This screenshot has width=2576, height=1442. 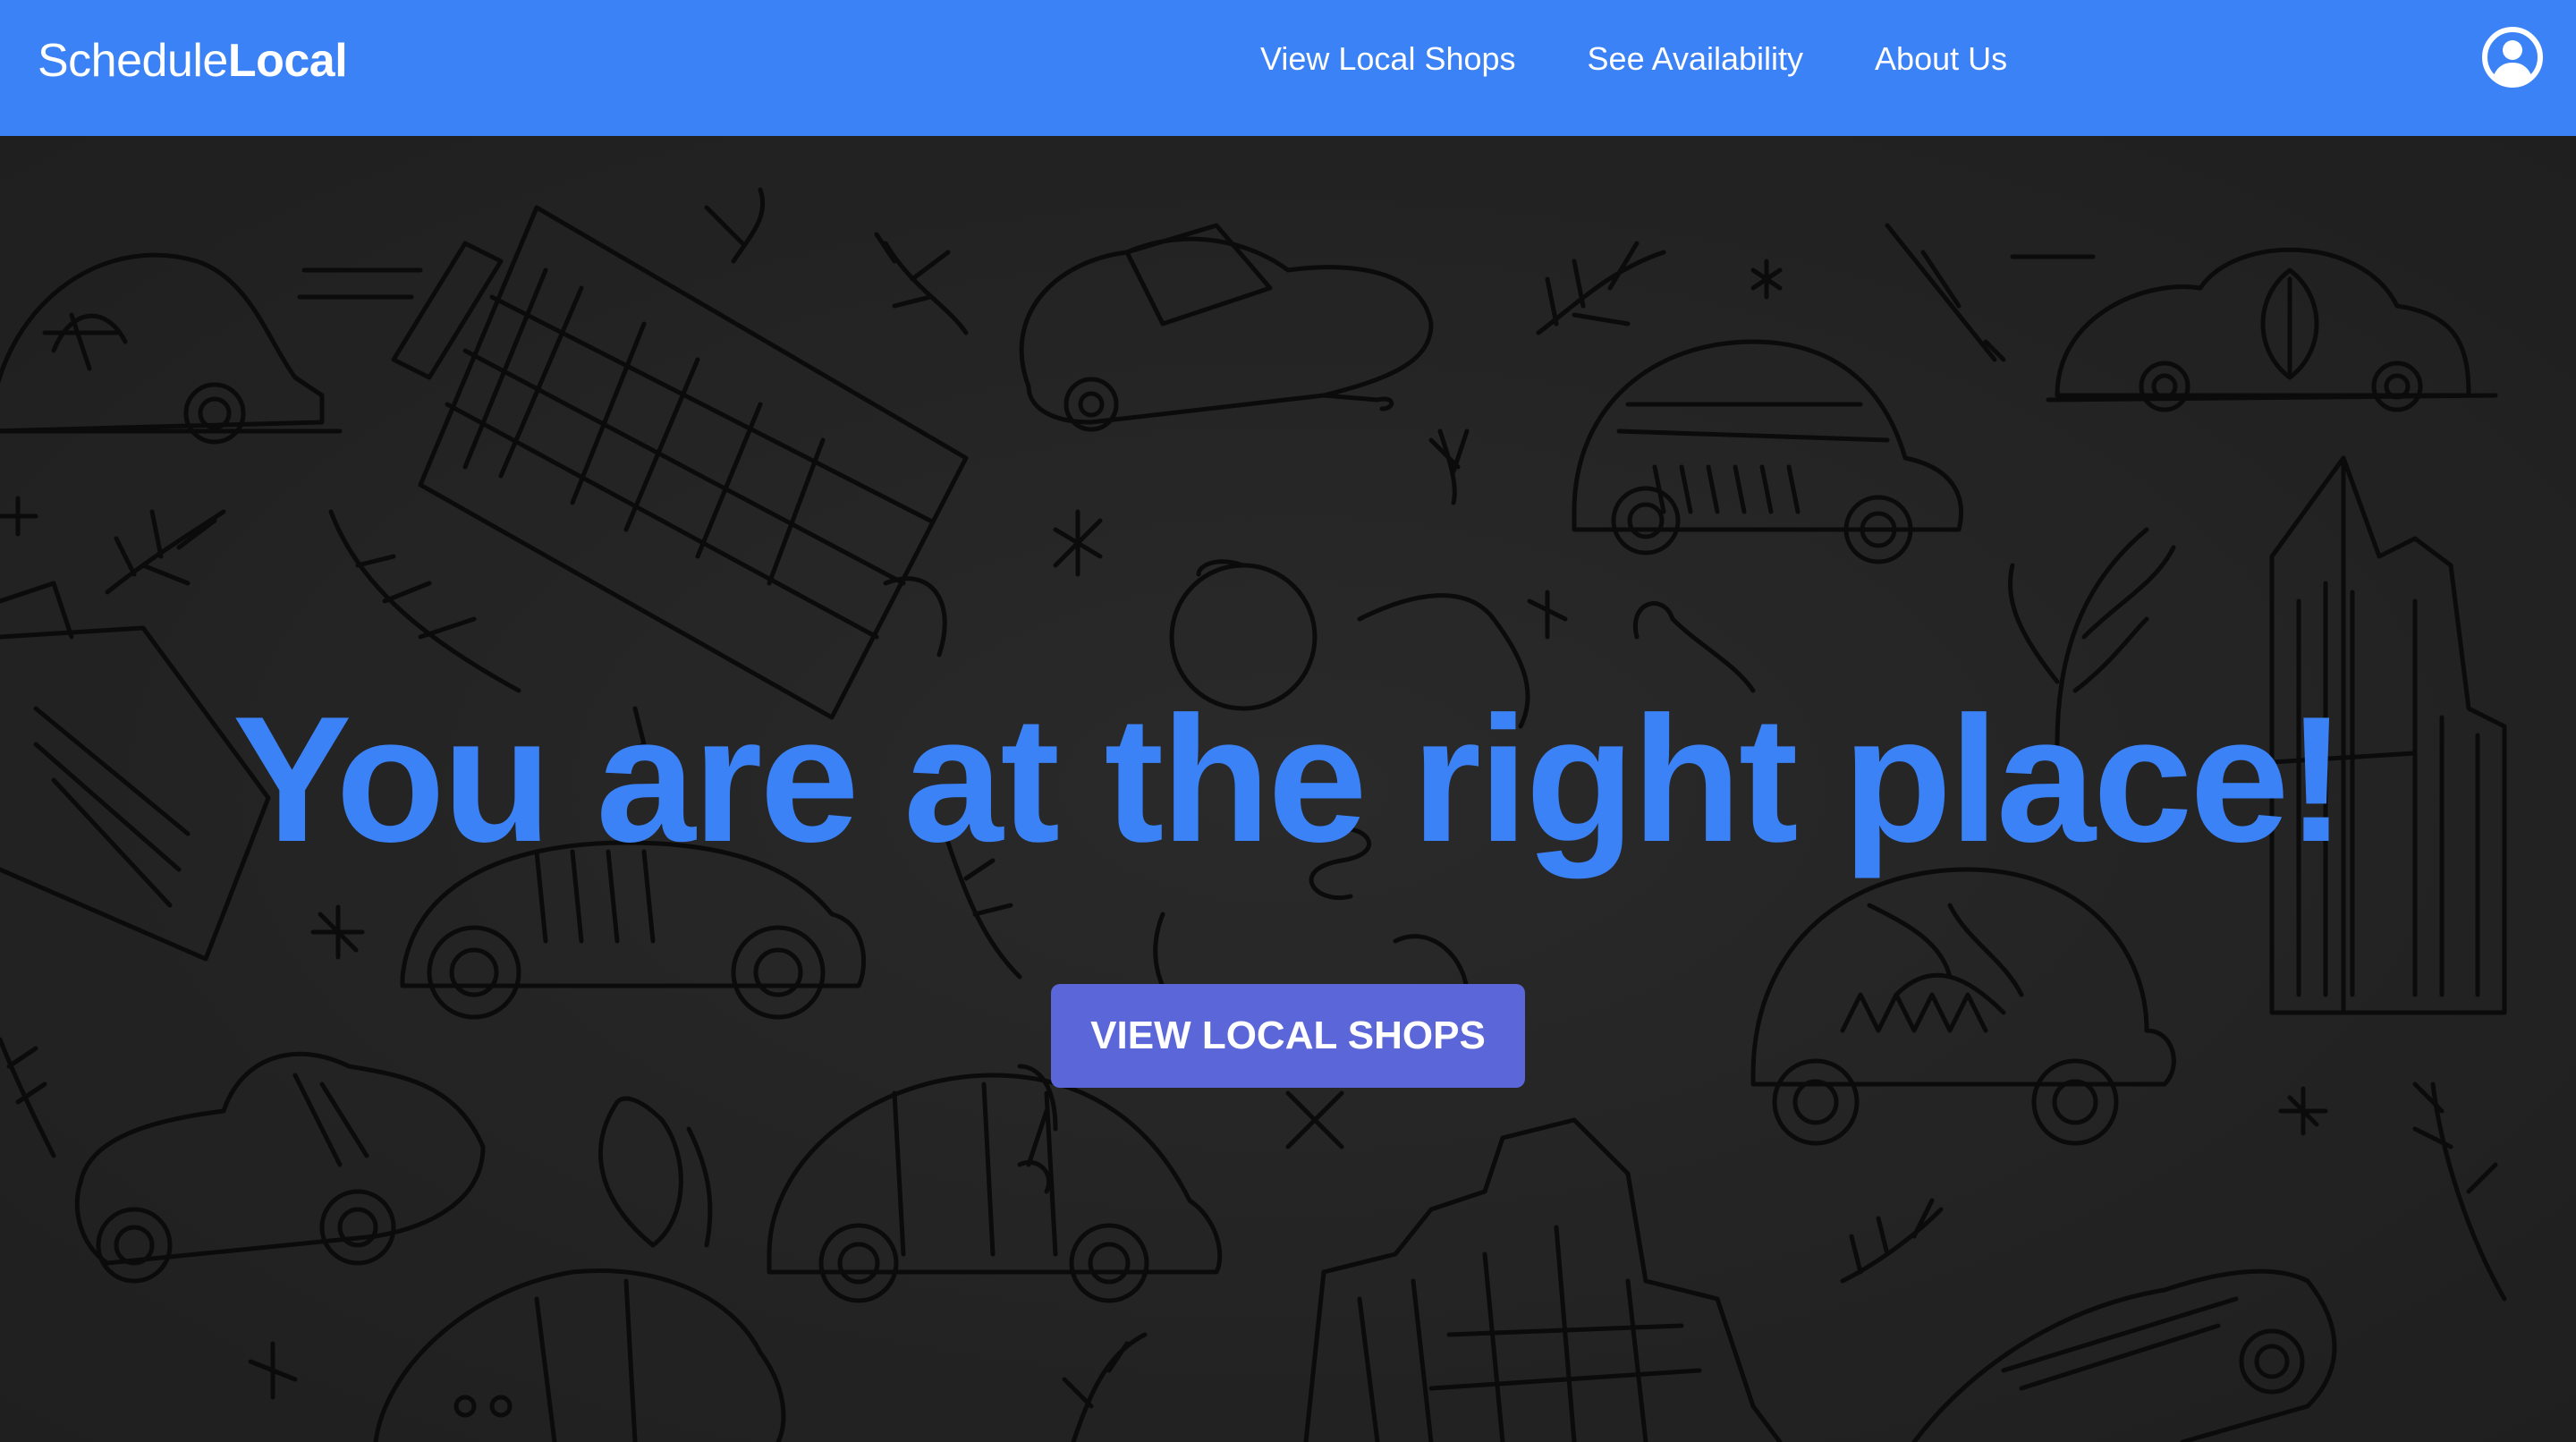 I want to click on user-circle-icon, so click(x=2512, y=57).